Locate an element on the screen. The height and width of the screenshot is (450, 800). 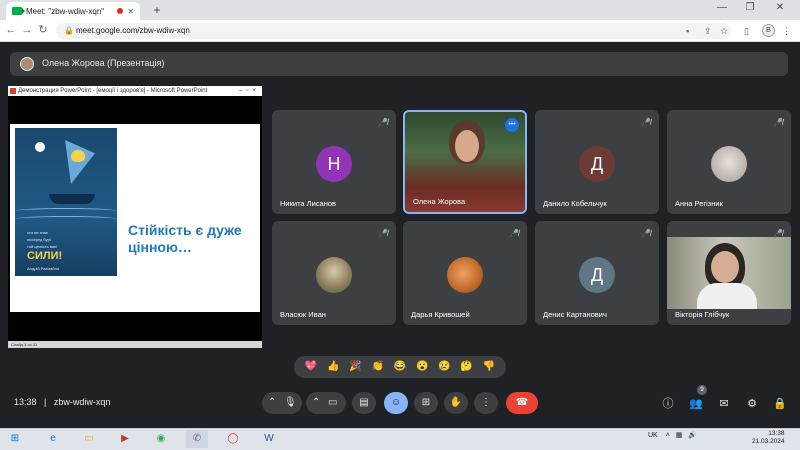
network-icon: ▦ is located at coordinates (679, 435).